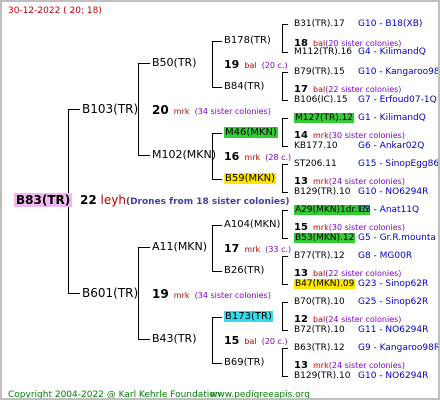 The height and width of the screenshot is (400, 440). I want to click on gen4-code: G3 - Anat11Q, so click(389, 210).